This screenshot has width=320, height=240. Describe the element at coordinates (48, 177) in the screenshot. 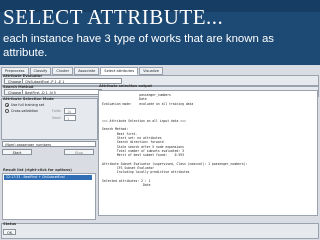

I see `result-list-item: 22:17:33 - BestFirst + CfsSubsetEval` at that location.